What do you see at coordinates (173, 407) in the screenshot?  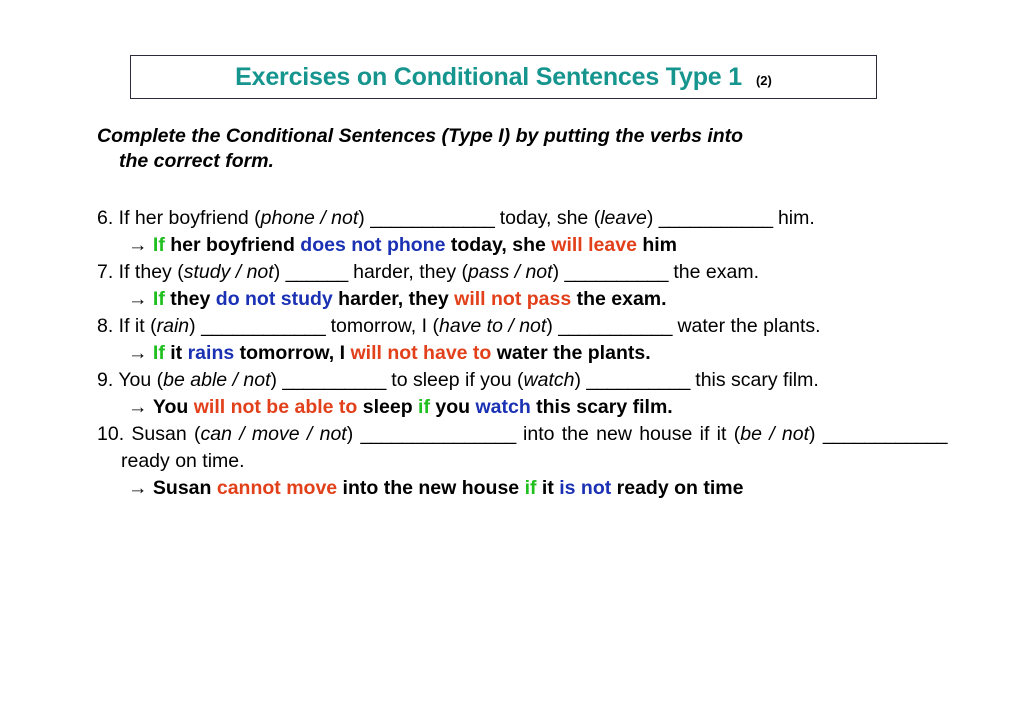 I see `answer-9-subject: You` at bounding box center [173, 407].